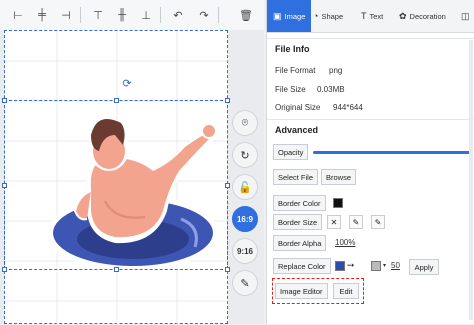 This screenshot has height=325, width=474. I want to click on edit-button: Edit, so click(346, 291).